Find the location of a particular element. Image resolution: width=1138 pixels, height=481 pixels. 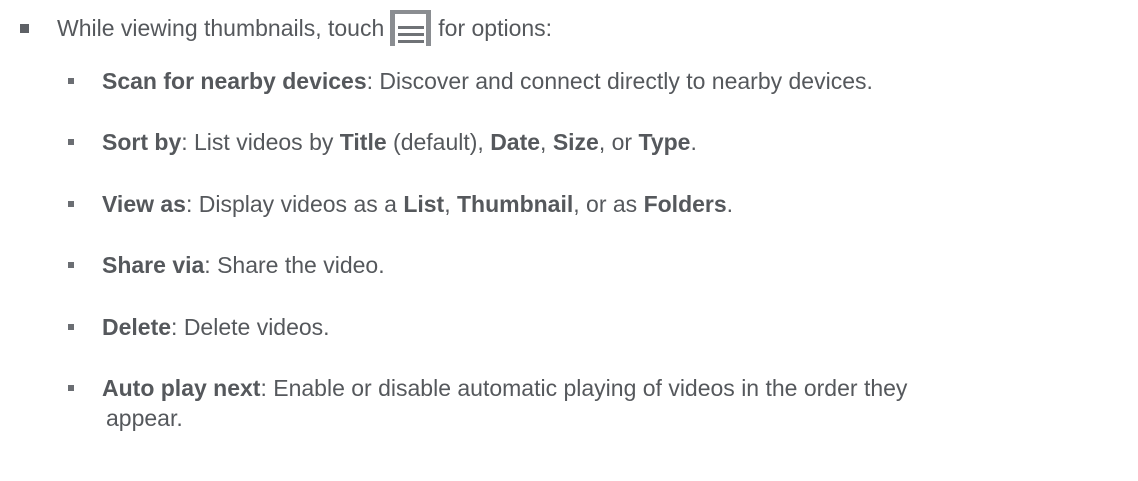

option-value-thumbnail: Thumbnail is located at coordinates (515, 204).